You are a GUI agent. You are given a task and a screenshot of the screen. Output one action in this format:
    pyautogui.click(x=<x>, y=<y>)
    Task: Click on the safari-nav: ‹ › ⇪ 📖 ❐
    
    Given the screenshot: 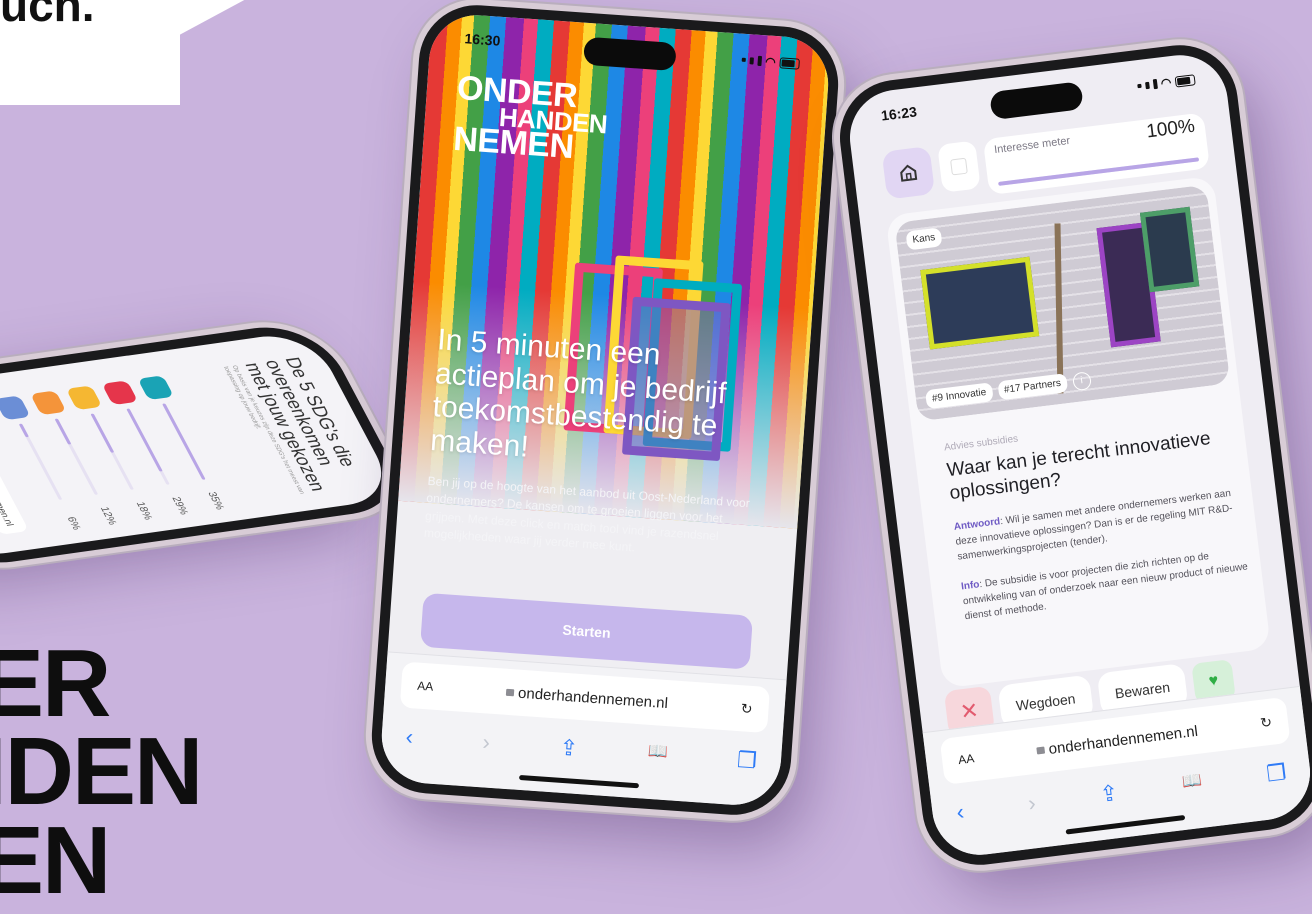 What is the action you would take?
    pyautogui.click(x=581, y=749)
    